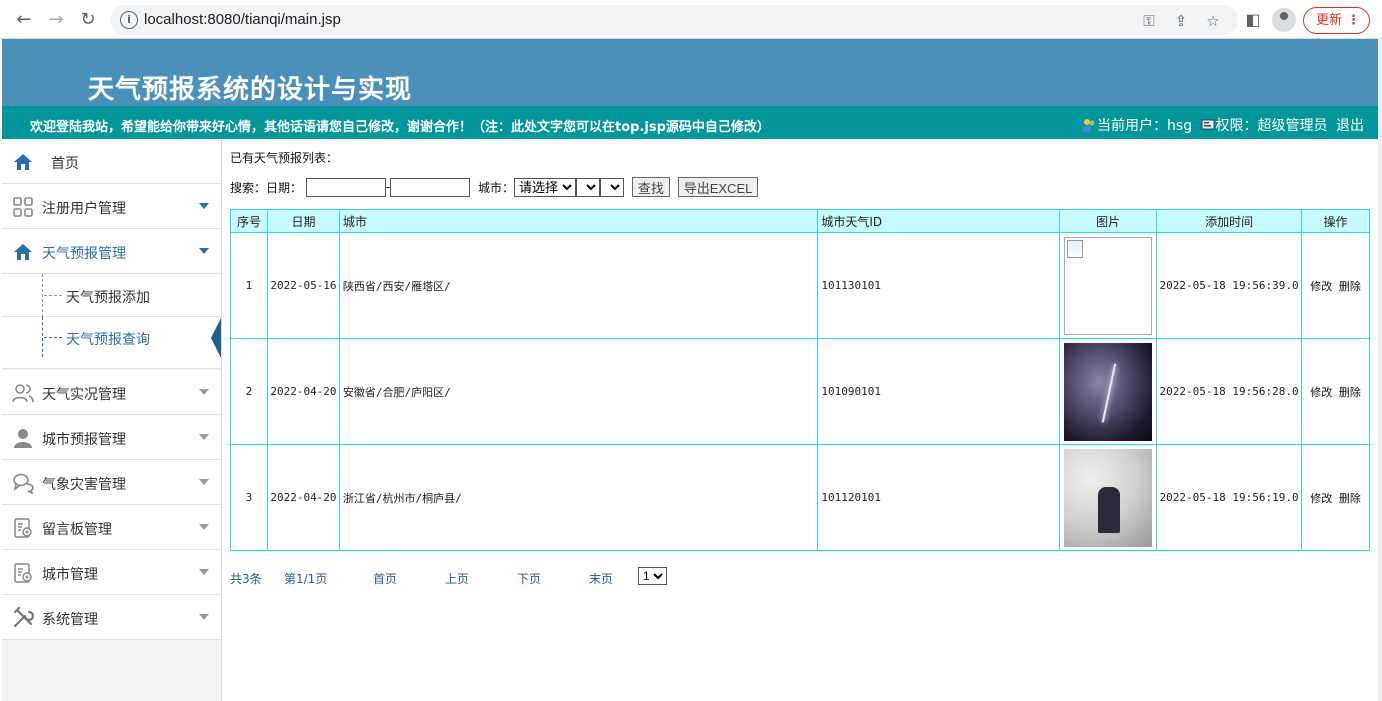 This screenshot has height=701, width=1382. Describe the element at coordinates (578, 497) in the screenshot. I see `cell-city: 浙江省/杭州市/桐庐县/` at that location.